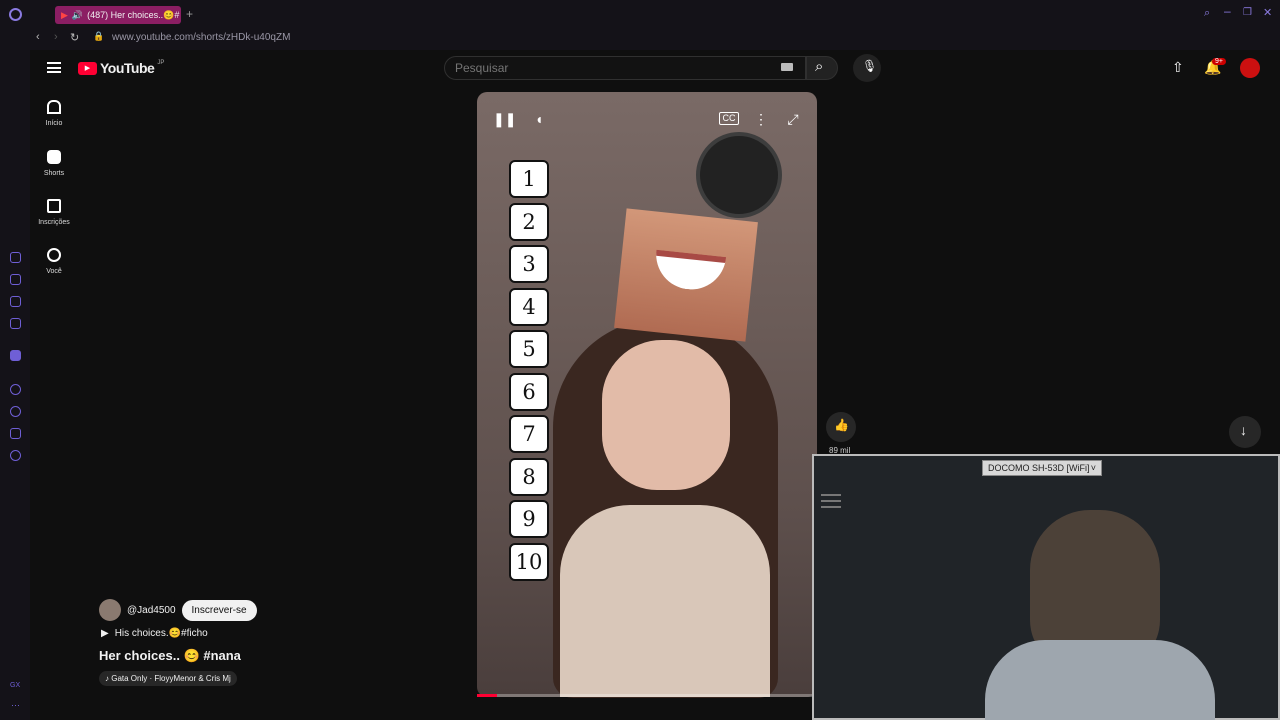 Image resolution: width=1280 pixels, height=720 pixels. What do you see at coordinates (38, 37) in the screenshot?
I see `back-icon: ‹` at bounding box center [38, 37].